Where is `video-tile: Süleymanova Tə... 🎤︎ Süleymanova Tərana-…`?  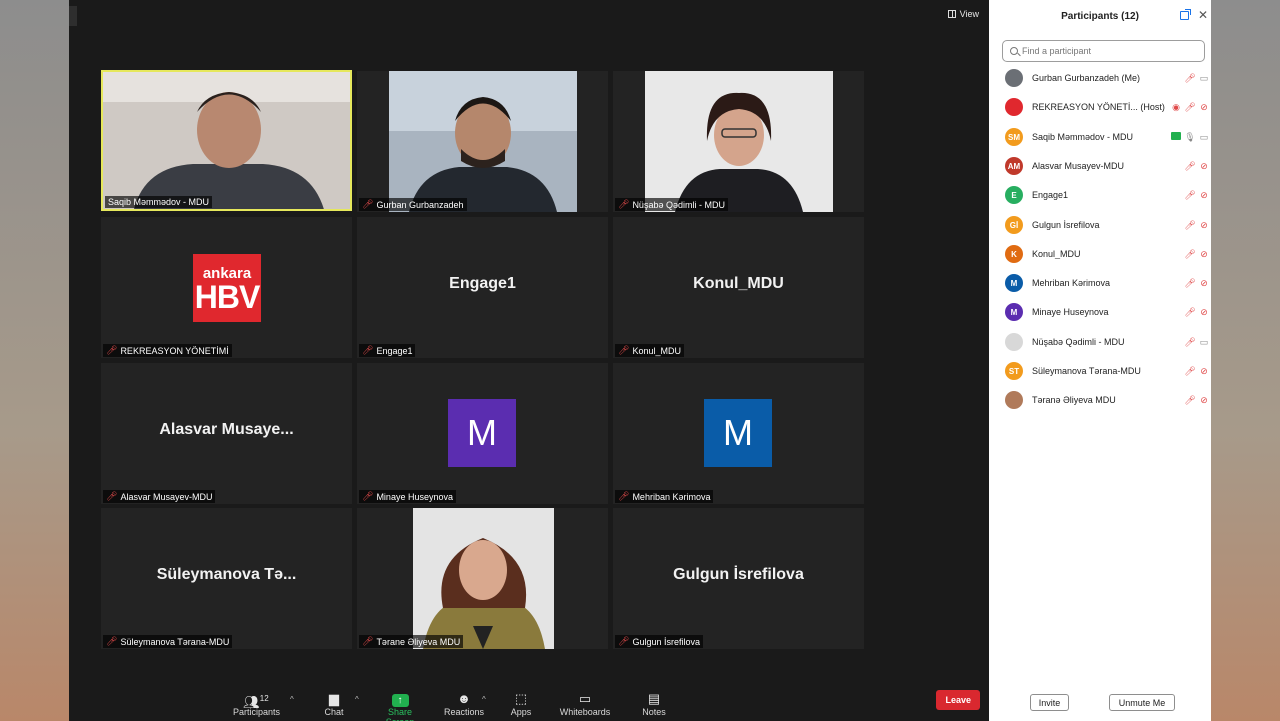 video-tile: Süleymanova Tə... 🎤︎ Süleymanova Tərana-… is located at coordinates (226, 578).